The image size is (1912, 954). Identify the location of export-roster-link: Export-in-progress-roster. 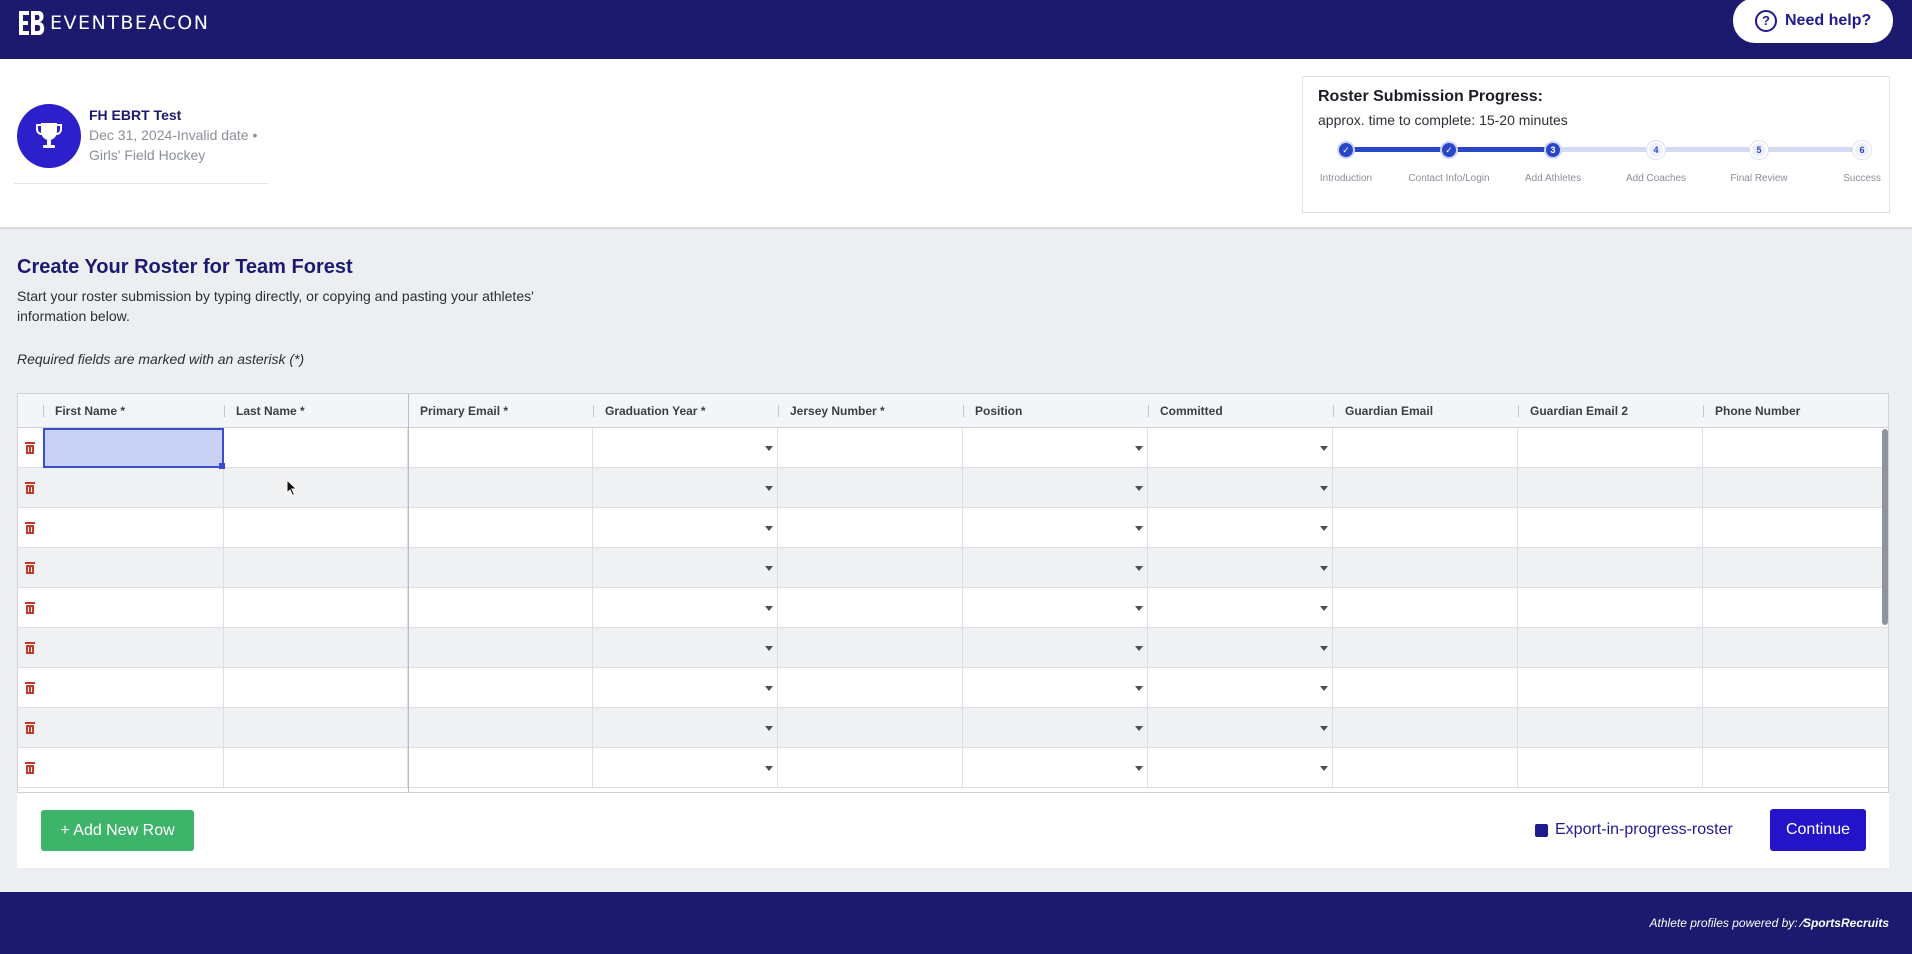
(1634, 830).